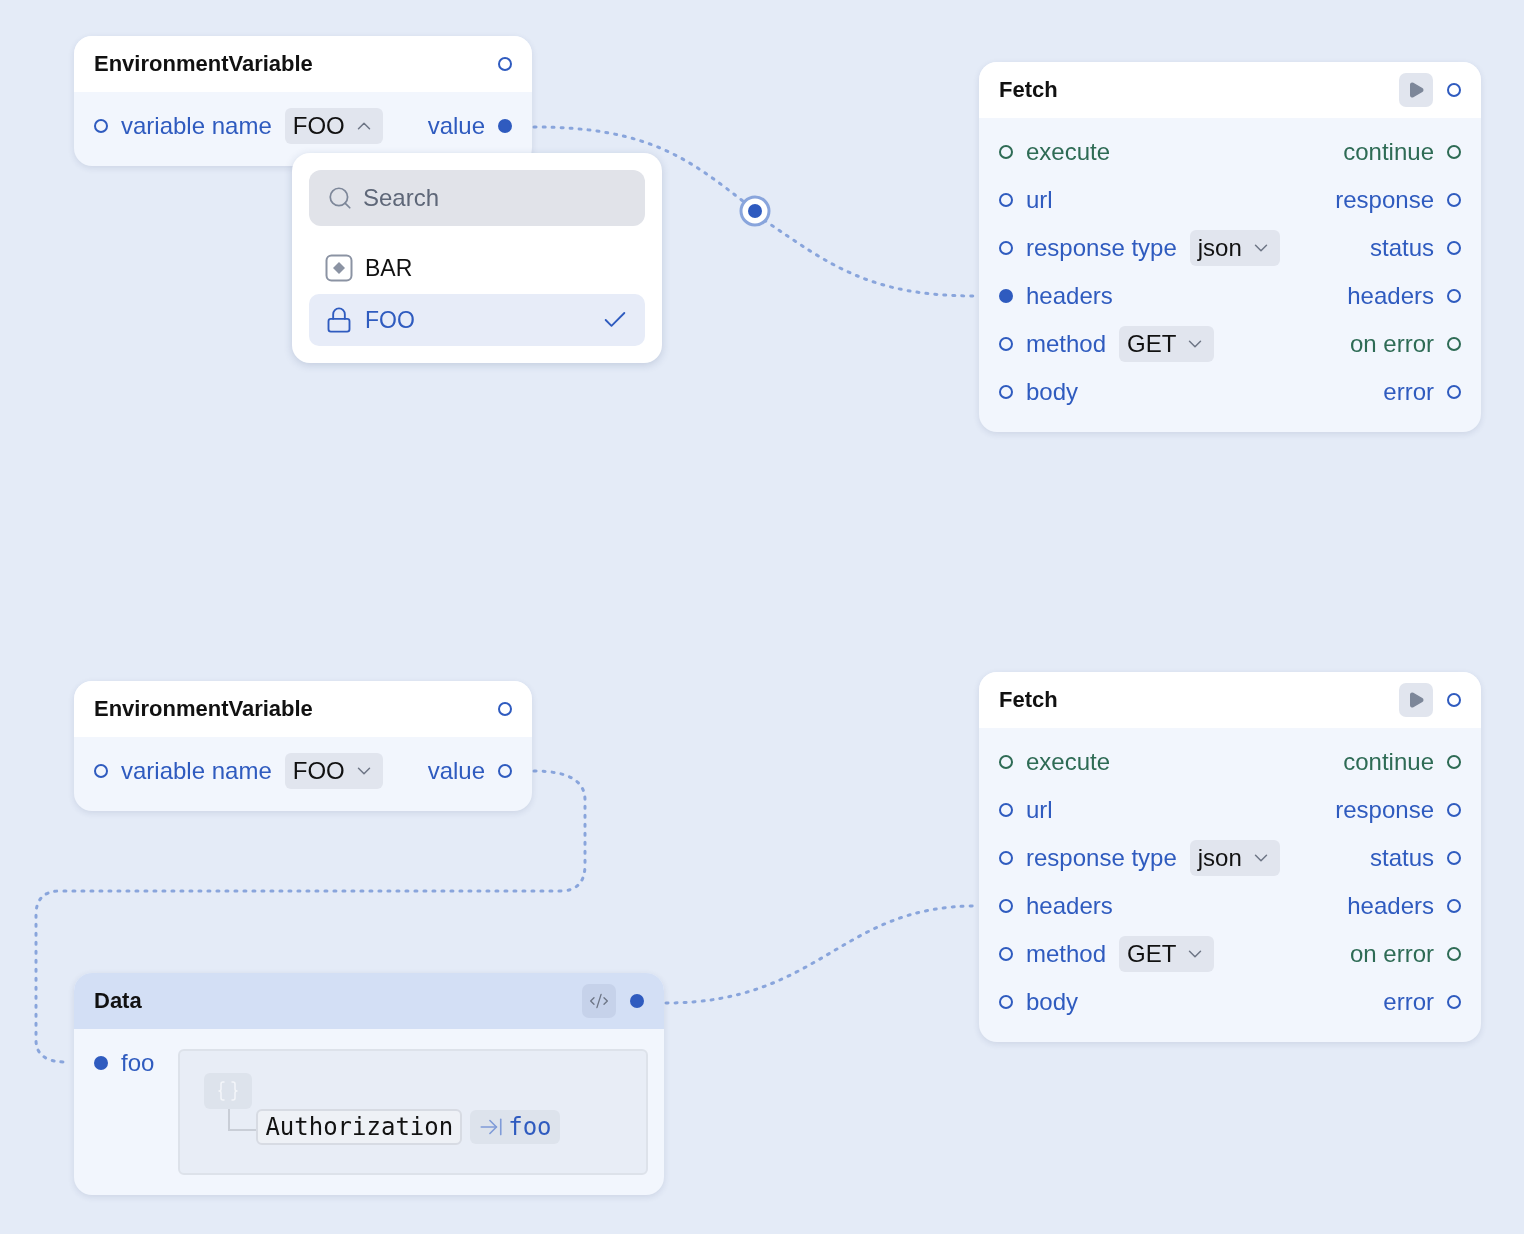 The height and width of the screenshot is (1234, 1524). What do you see at coordinates (118, 1001) in the screenshot?
I see `node-title: Data` at bounding box center [118, 1001].